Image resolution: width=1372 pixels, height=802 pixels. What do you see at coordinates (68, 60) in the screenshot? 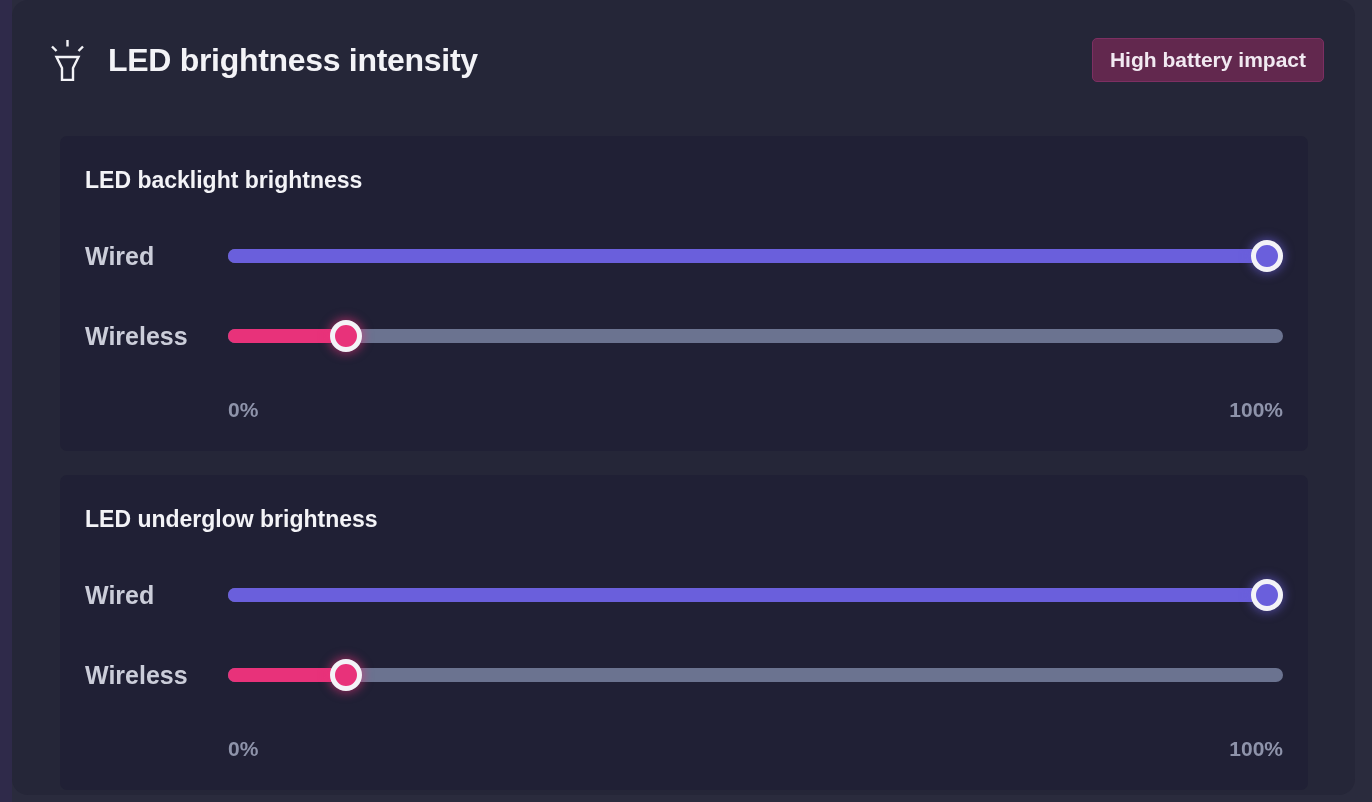
I see `flashlight-icon` at bounding box center [68, 60].